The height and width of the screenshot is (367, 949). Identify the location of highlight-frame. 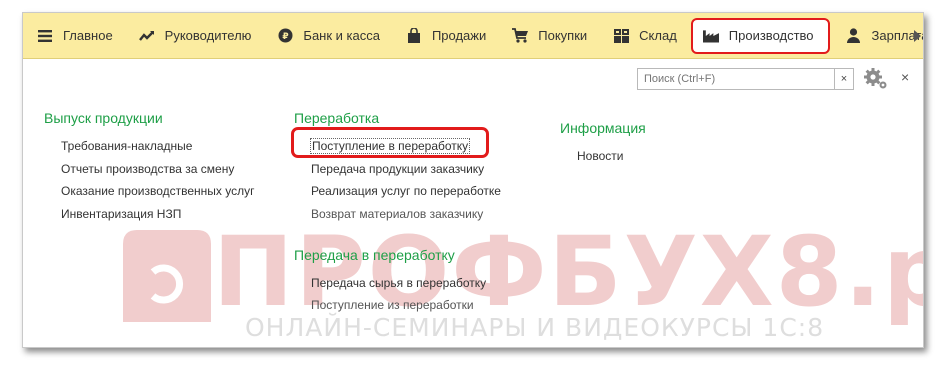
(390, 142).